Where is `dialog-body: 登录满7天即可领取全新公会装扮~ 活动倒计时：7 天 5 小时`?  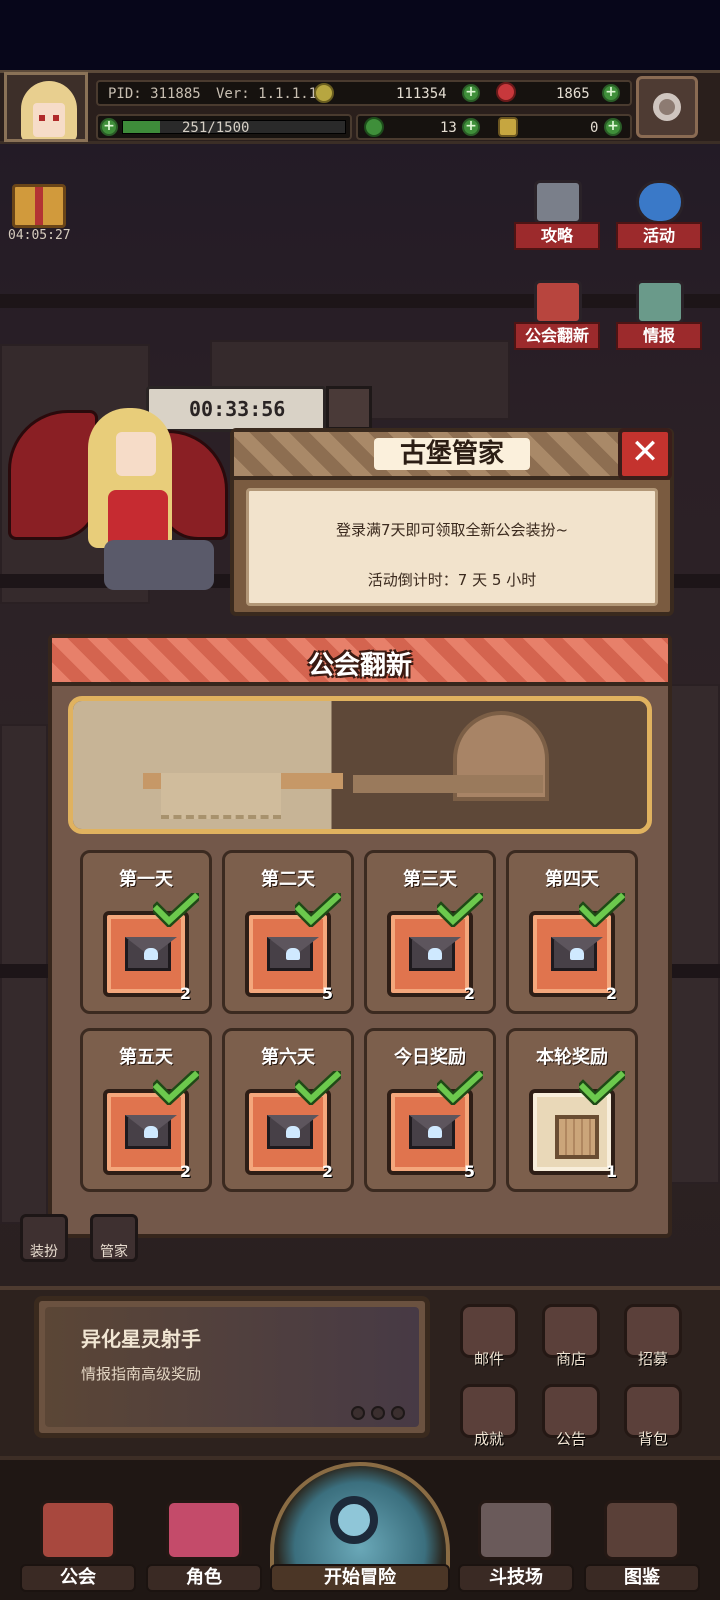 dialog-body: 登录满7天即可领取全新公会装扮~ 活动倒计时：7 天 5 小时 is located at coordinates (452, 547).